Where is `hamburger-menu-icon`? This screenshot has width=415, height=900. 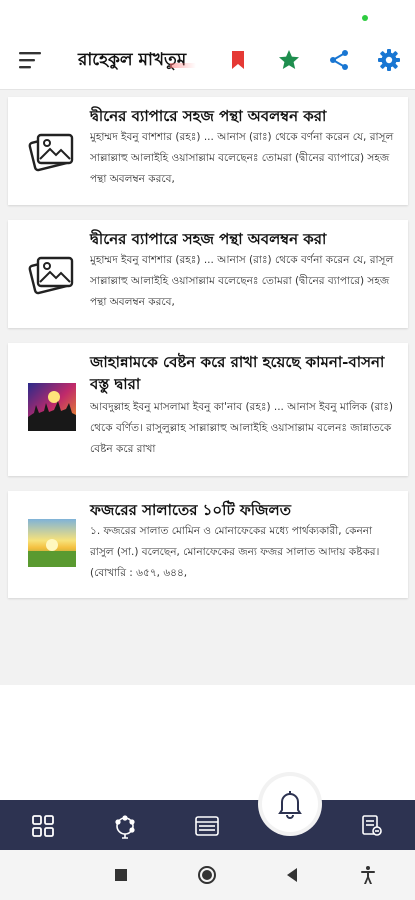 hamburger-menu-icon is located at coordinates (30, 60).